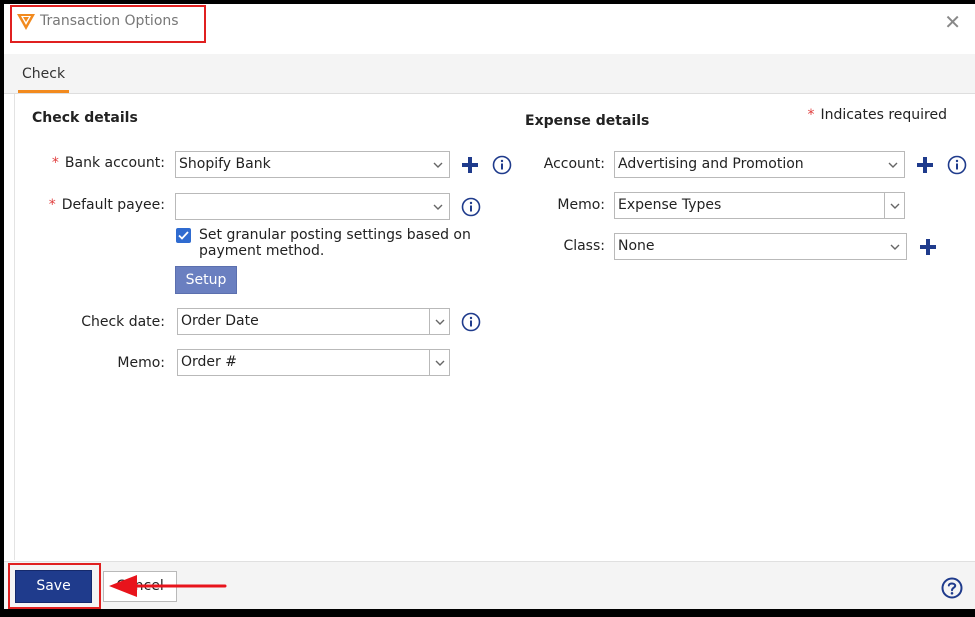 This screenshot has height=617, width=975. What do you see at coordinates (581, 205) in the screenshot?
I see `expense-memo-label: Memo:` at bounding box center [581, 205].